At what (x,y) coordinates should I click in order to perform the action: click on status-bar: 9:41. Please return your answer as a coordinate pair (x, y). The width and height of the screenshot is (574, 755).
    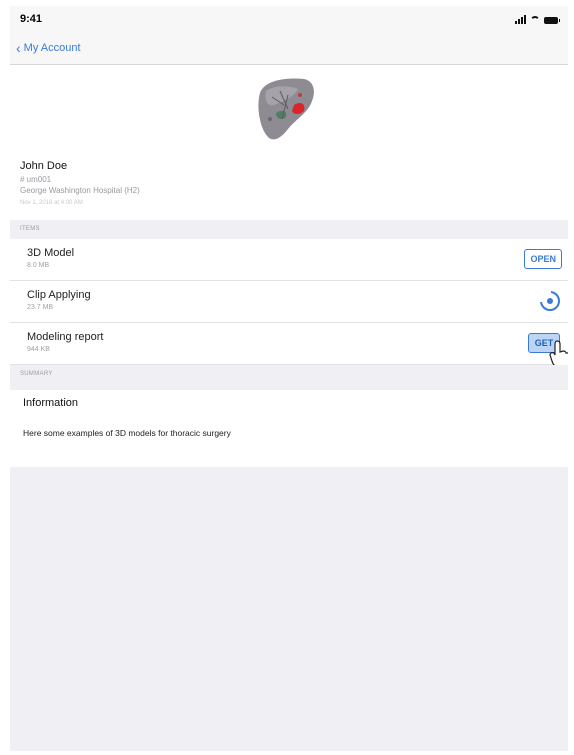
    Looking at the image, I should click on (289, 20).